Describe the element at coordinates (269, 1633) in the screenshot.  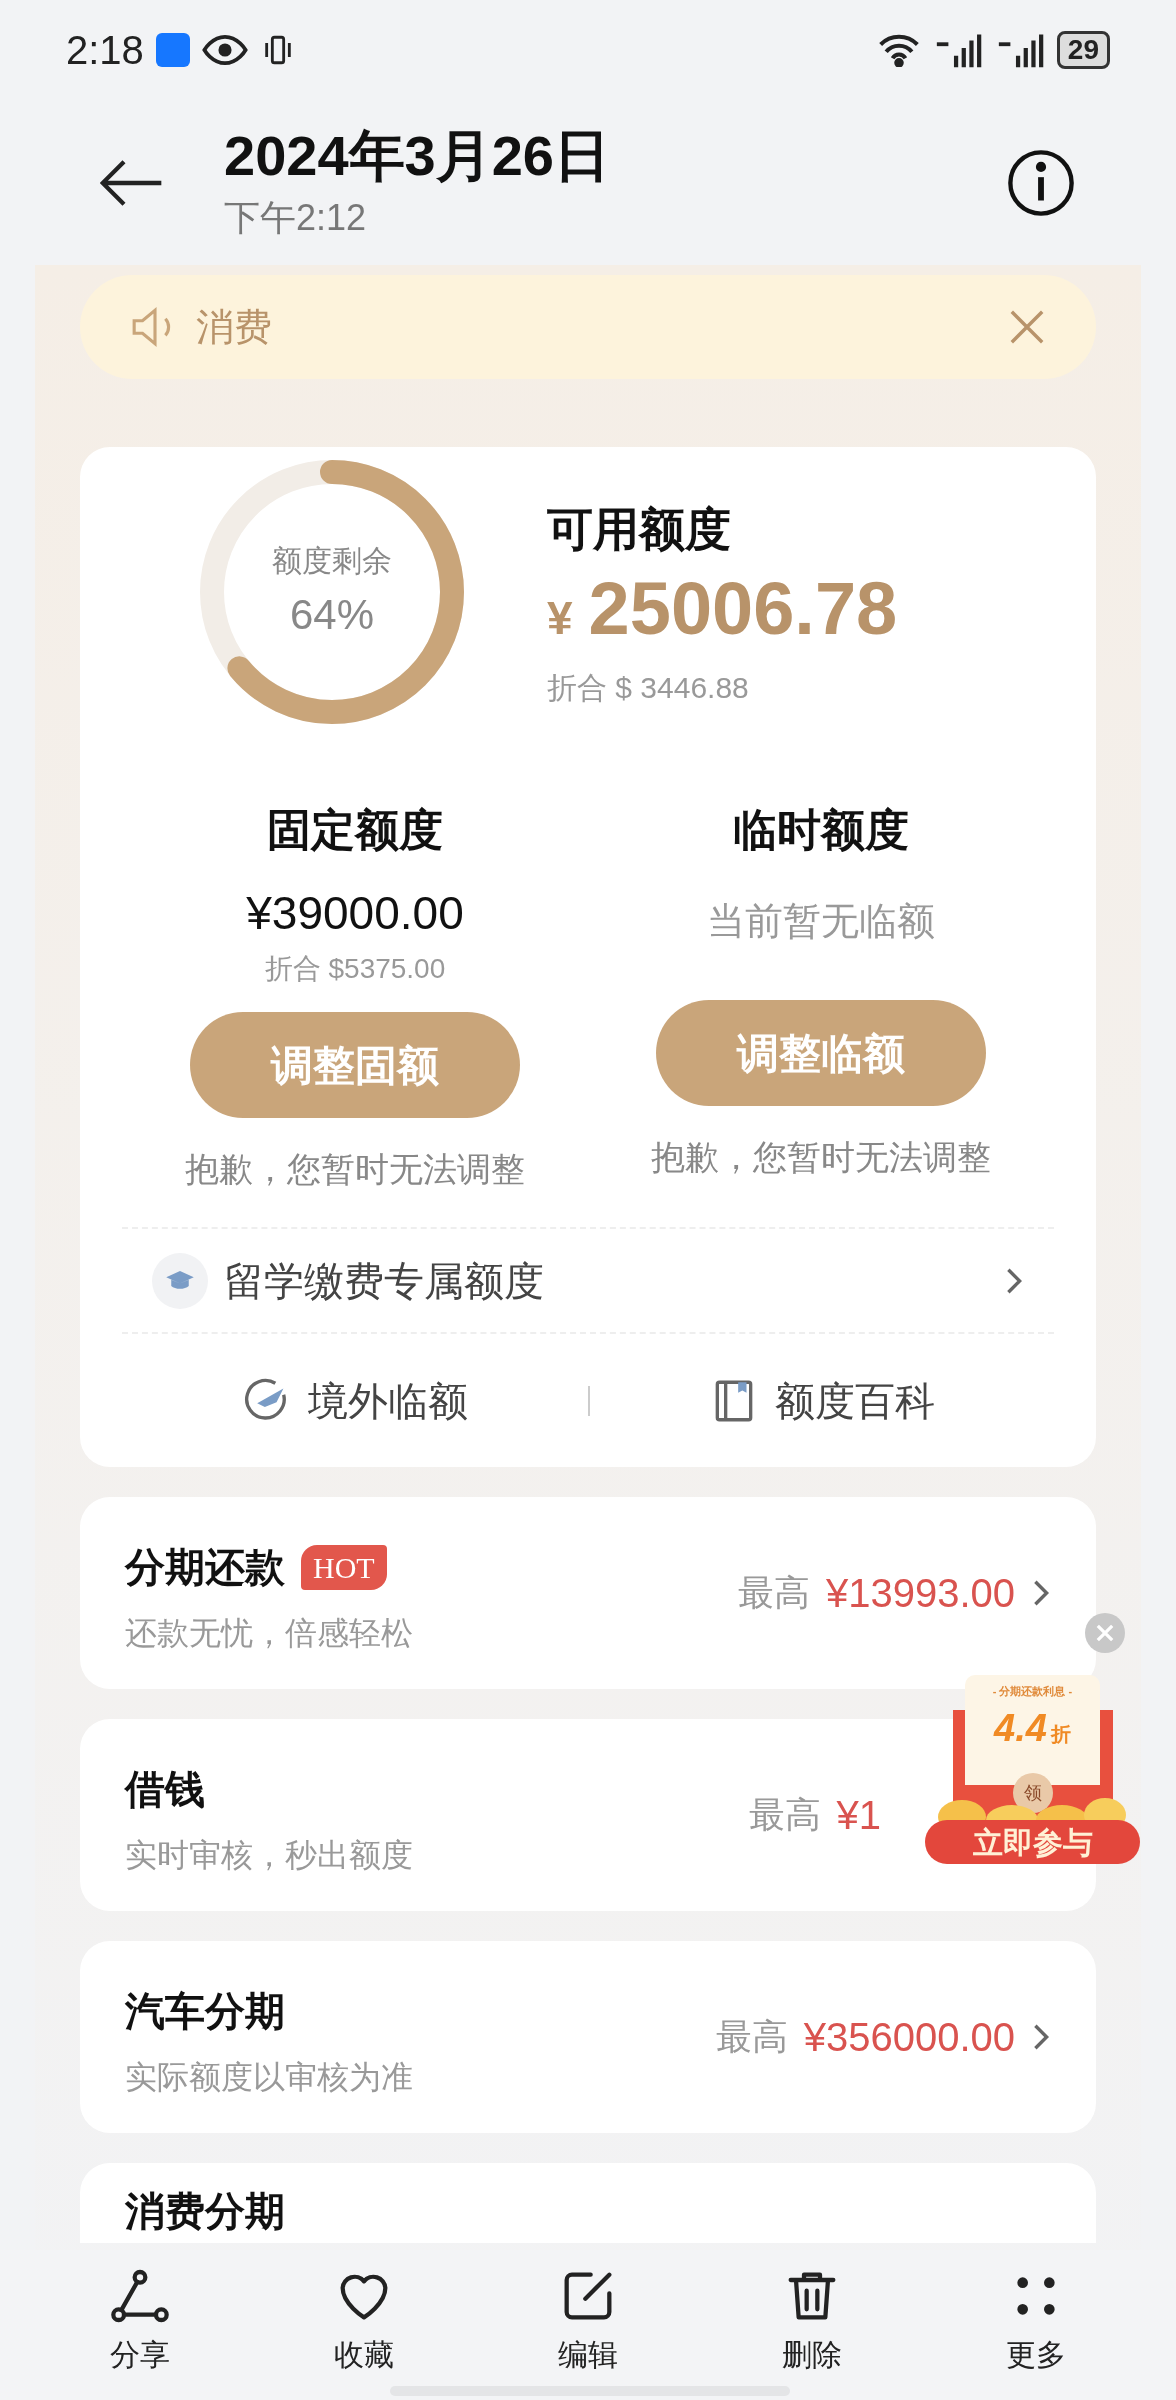
I see `product-subtitle: 还款无忧，倍感轻松` at that location.